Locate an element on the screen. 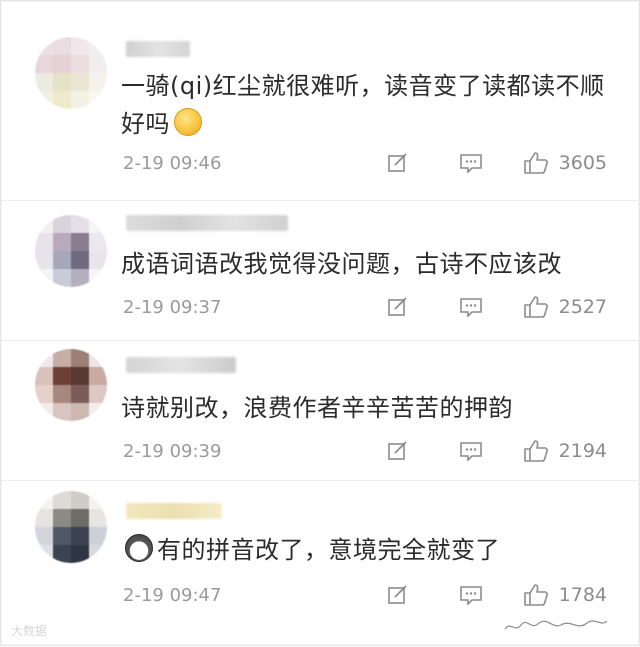  comment-time: 2-19 09:46 is located at coordinates (172, 163).